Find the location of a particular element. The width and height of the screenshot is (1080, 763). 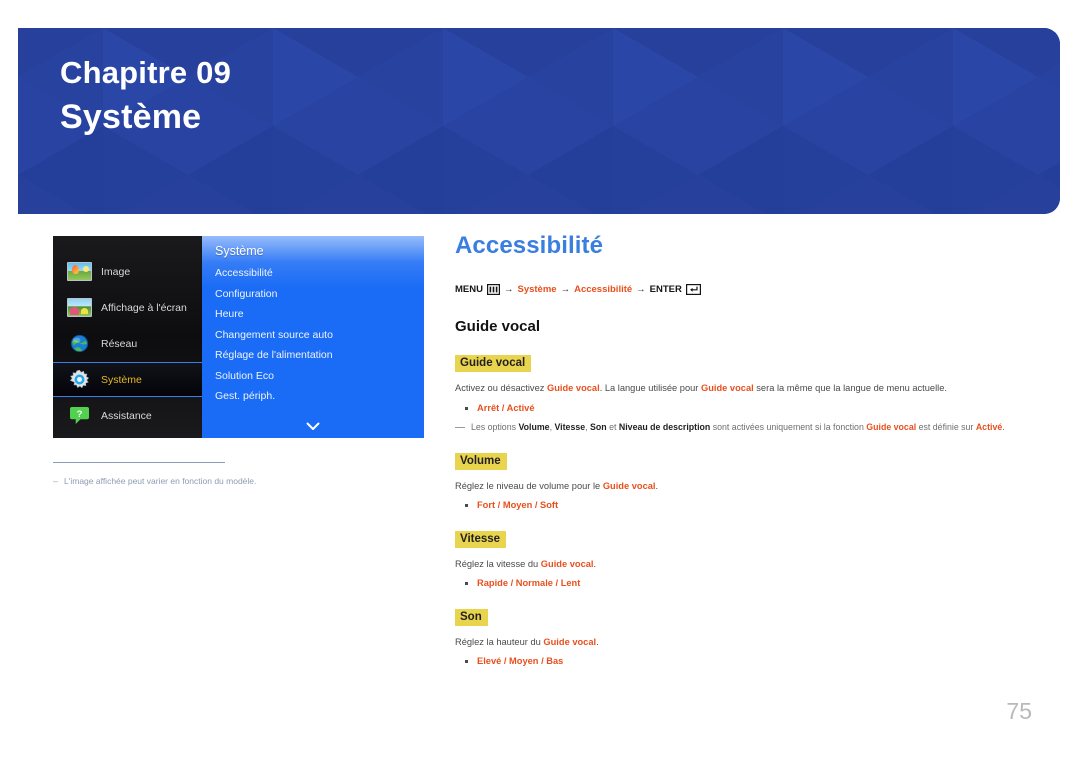

osd-submenu-item: Accessibilité is located at coordinates (319, 273).